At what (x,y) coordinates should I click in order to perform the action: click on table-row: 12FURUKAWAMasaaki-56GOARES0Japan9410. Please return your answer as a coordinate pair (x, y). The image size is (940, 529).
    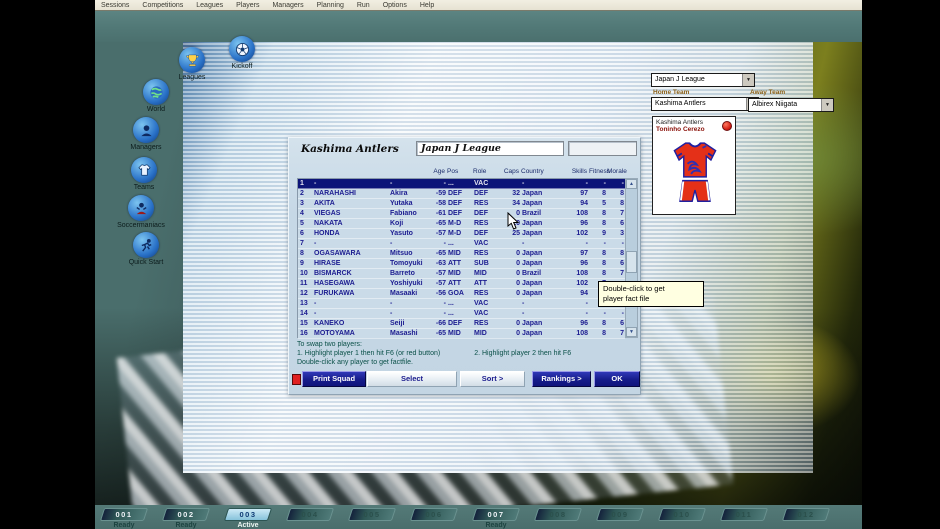
    Looking at the image, I should click on (461, 294).